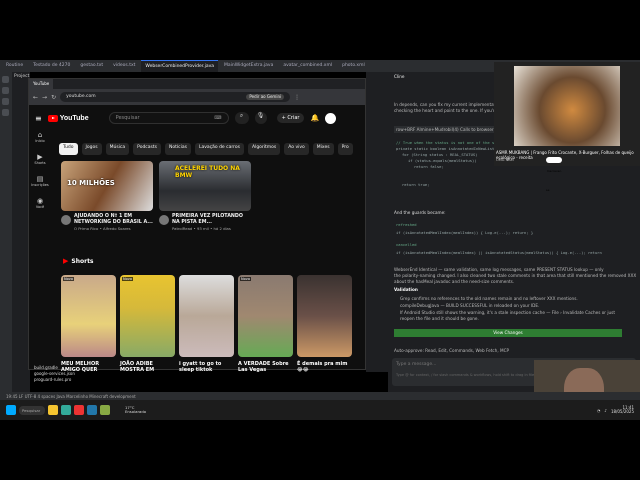 Image resolution: width=640 pixels, height=480 pixels. What do you see at coordinates (324, 367) in the screenshot?
I see `short-title: É demais pra mim 😂😂` at bounding box center [324, 367].